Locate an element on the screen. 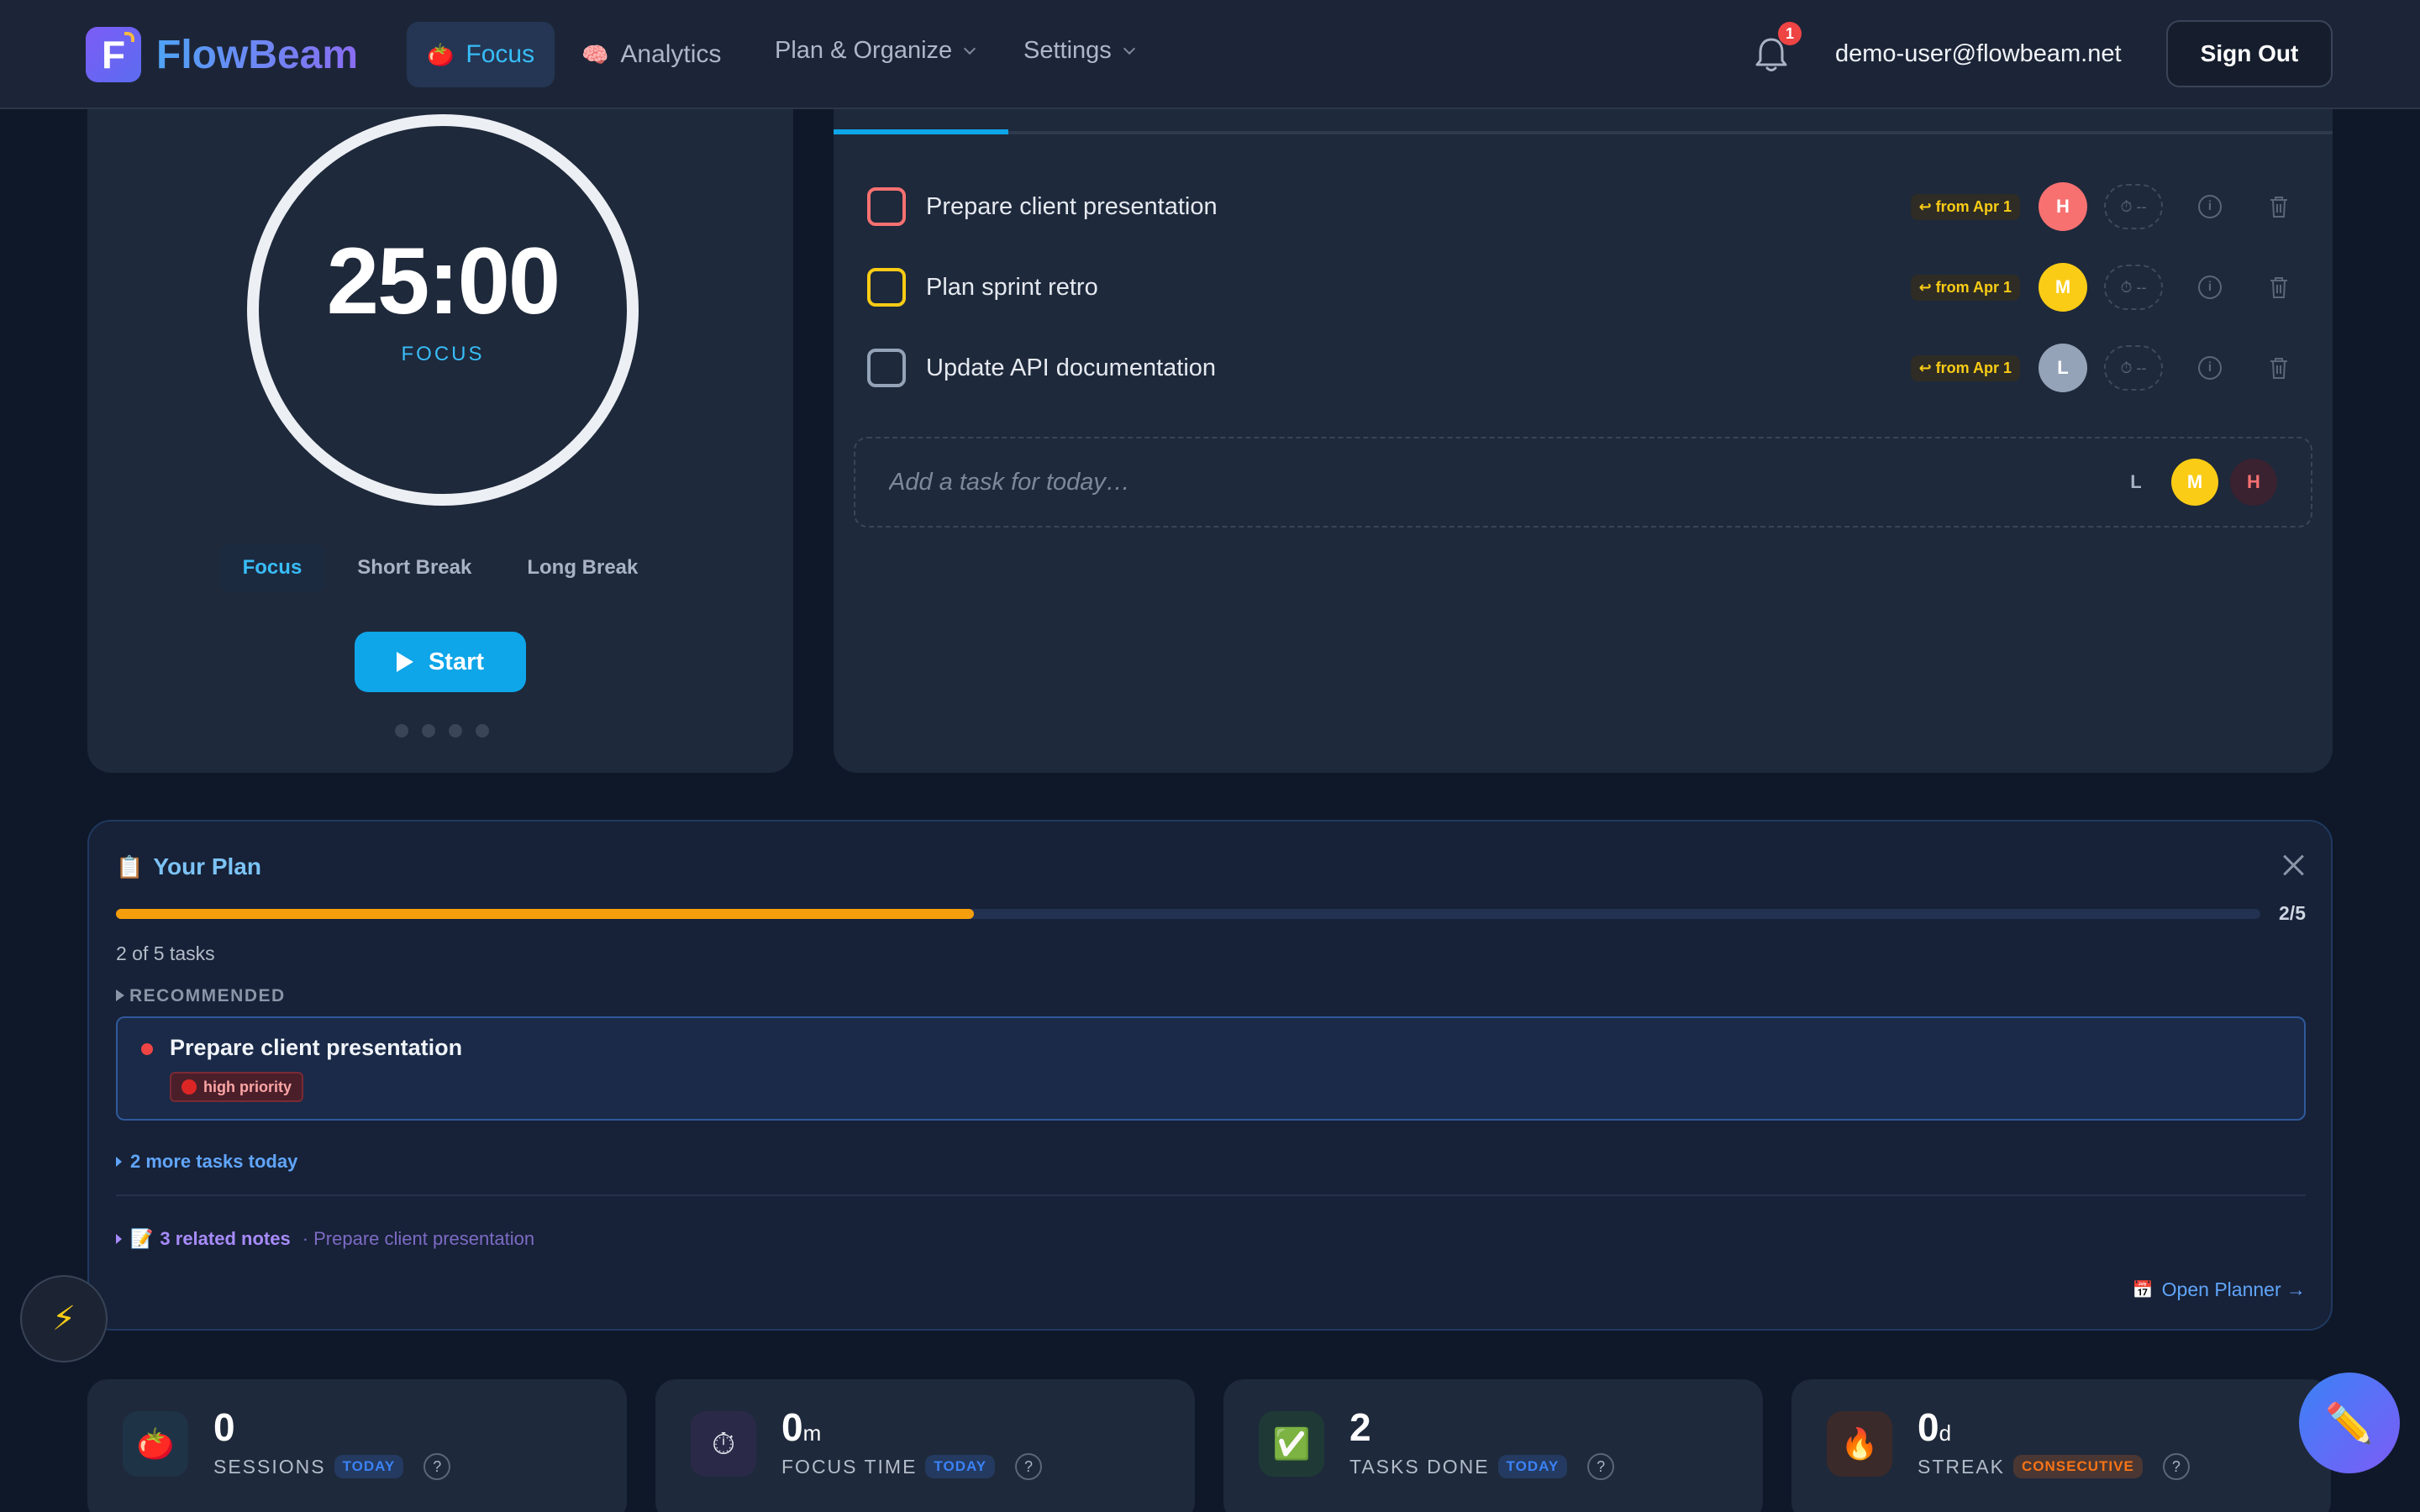 This screenshot has height=1512, width=2420. nav-dropdown-settings: Settings is located at coordinates (1079, 51).